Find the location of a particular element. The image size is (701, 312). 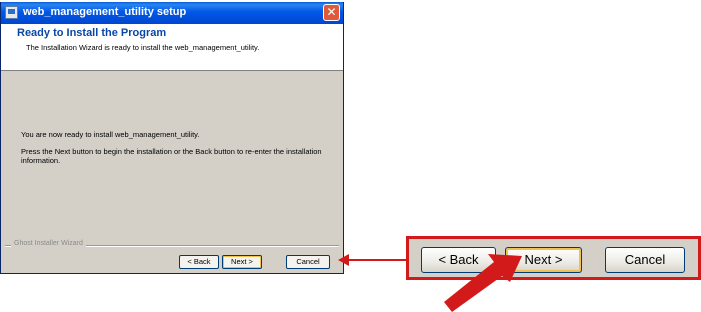

header-title: Ready to Install the Program is located at coordinates (92, 33).